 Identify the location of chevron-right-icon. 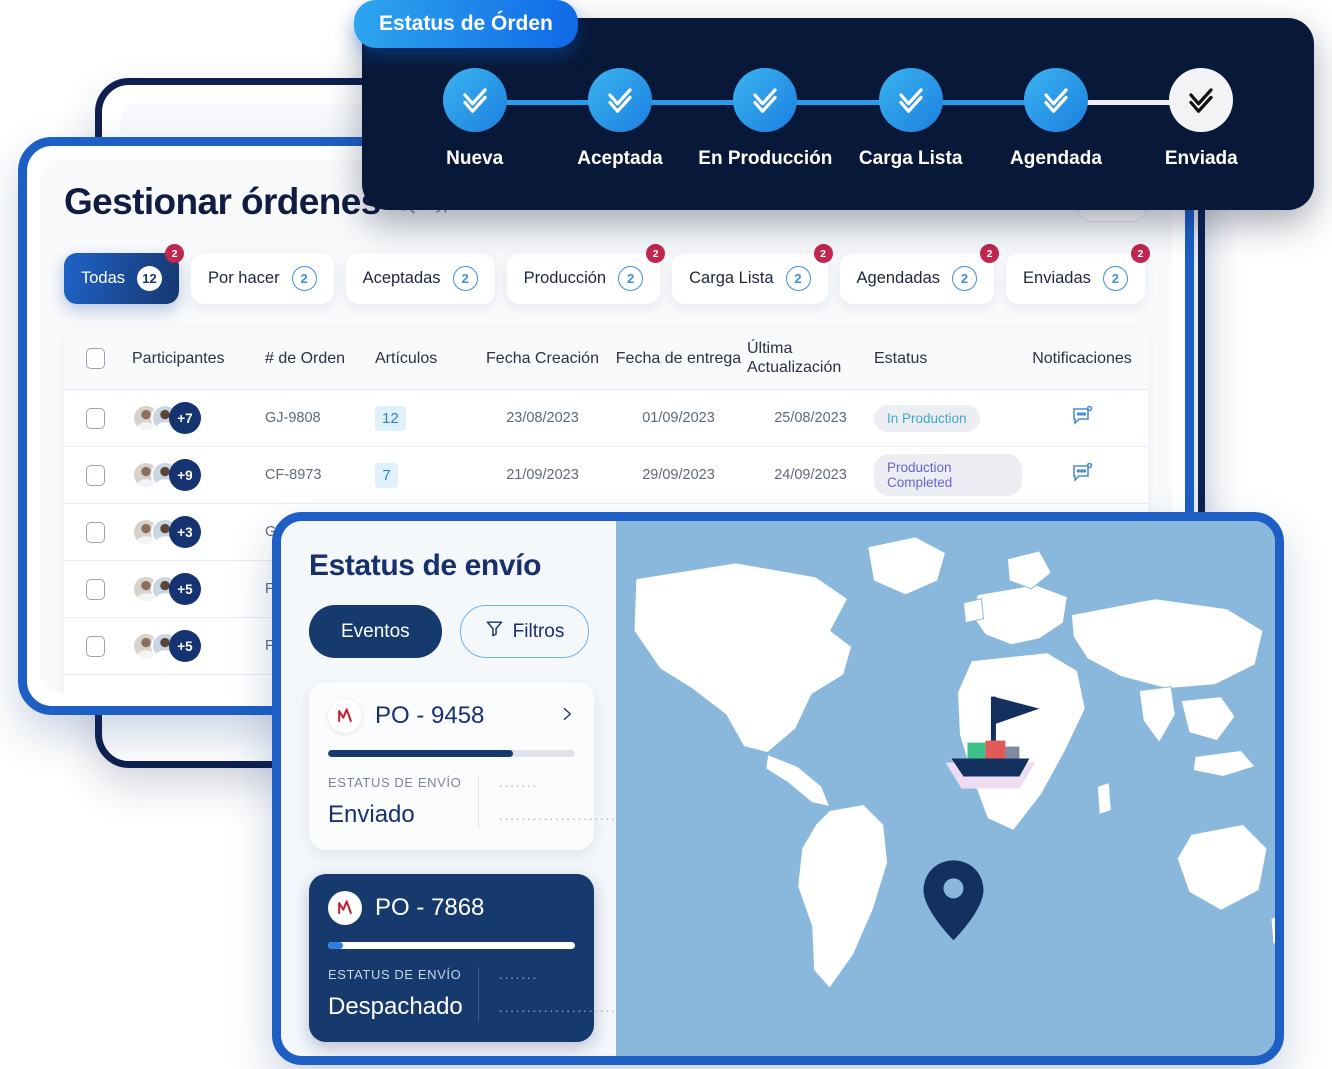
(567, 716).